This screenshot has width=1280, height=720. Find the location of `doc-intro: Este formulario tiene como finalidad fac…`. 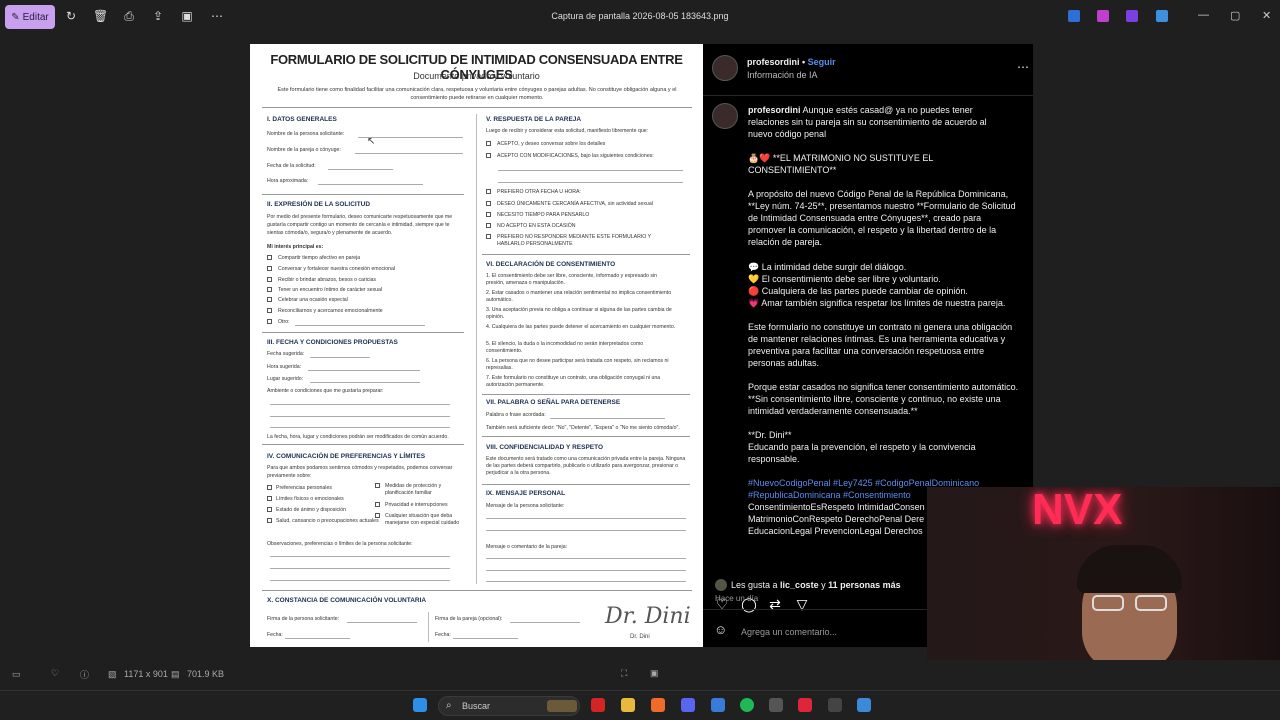

doc-intro: Este formulario tiene como finalidad fac… is located at coordinates (477, 94).